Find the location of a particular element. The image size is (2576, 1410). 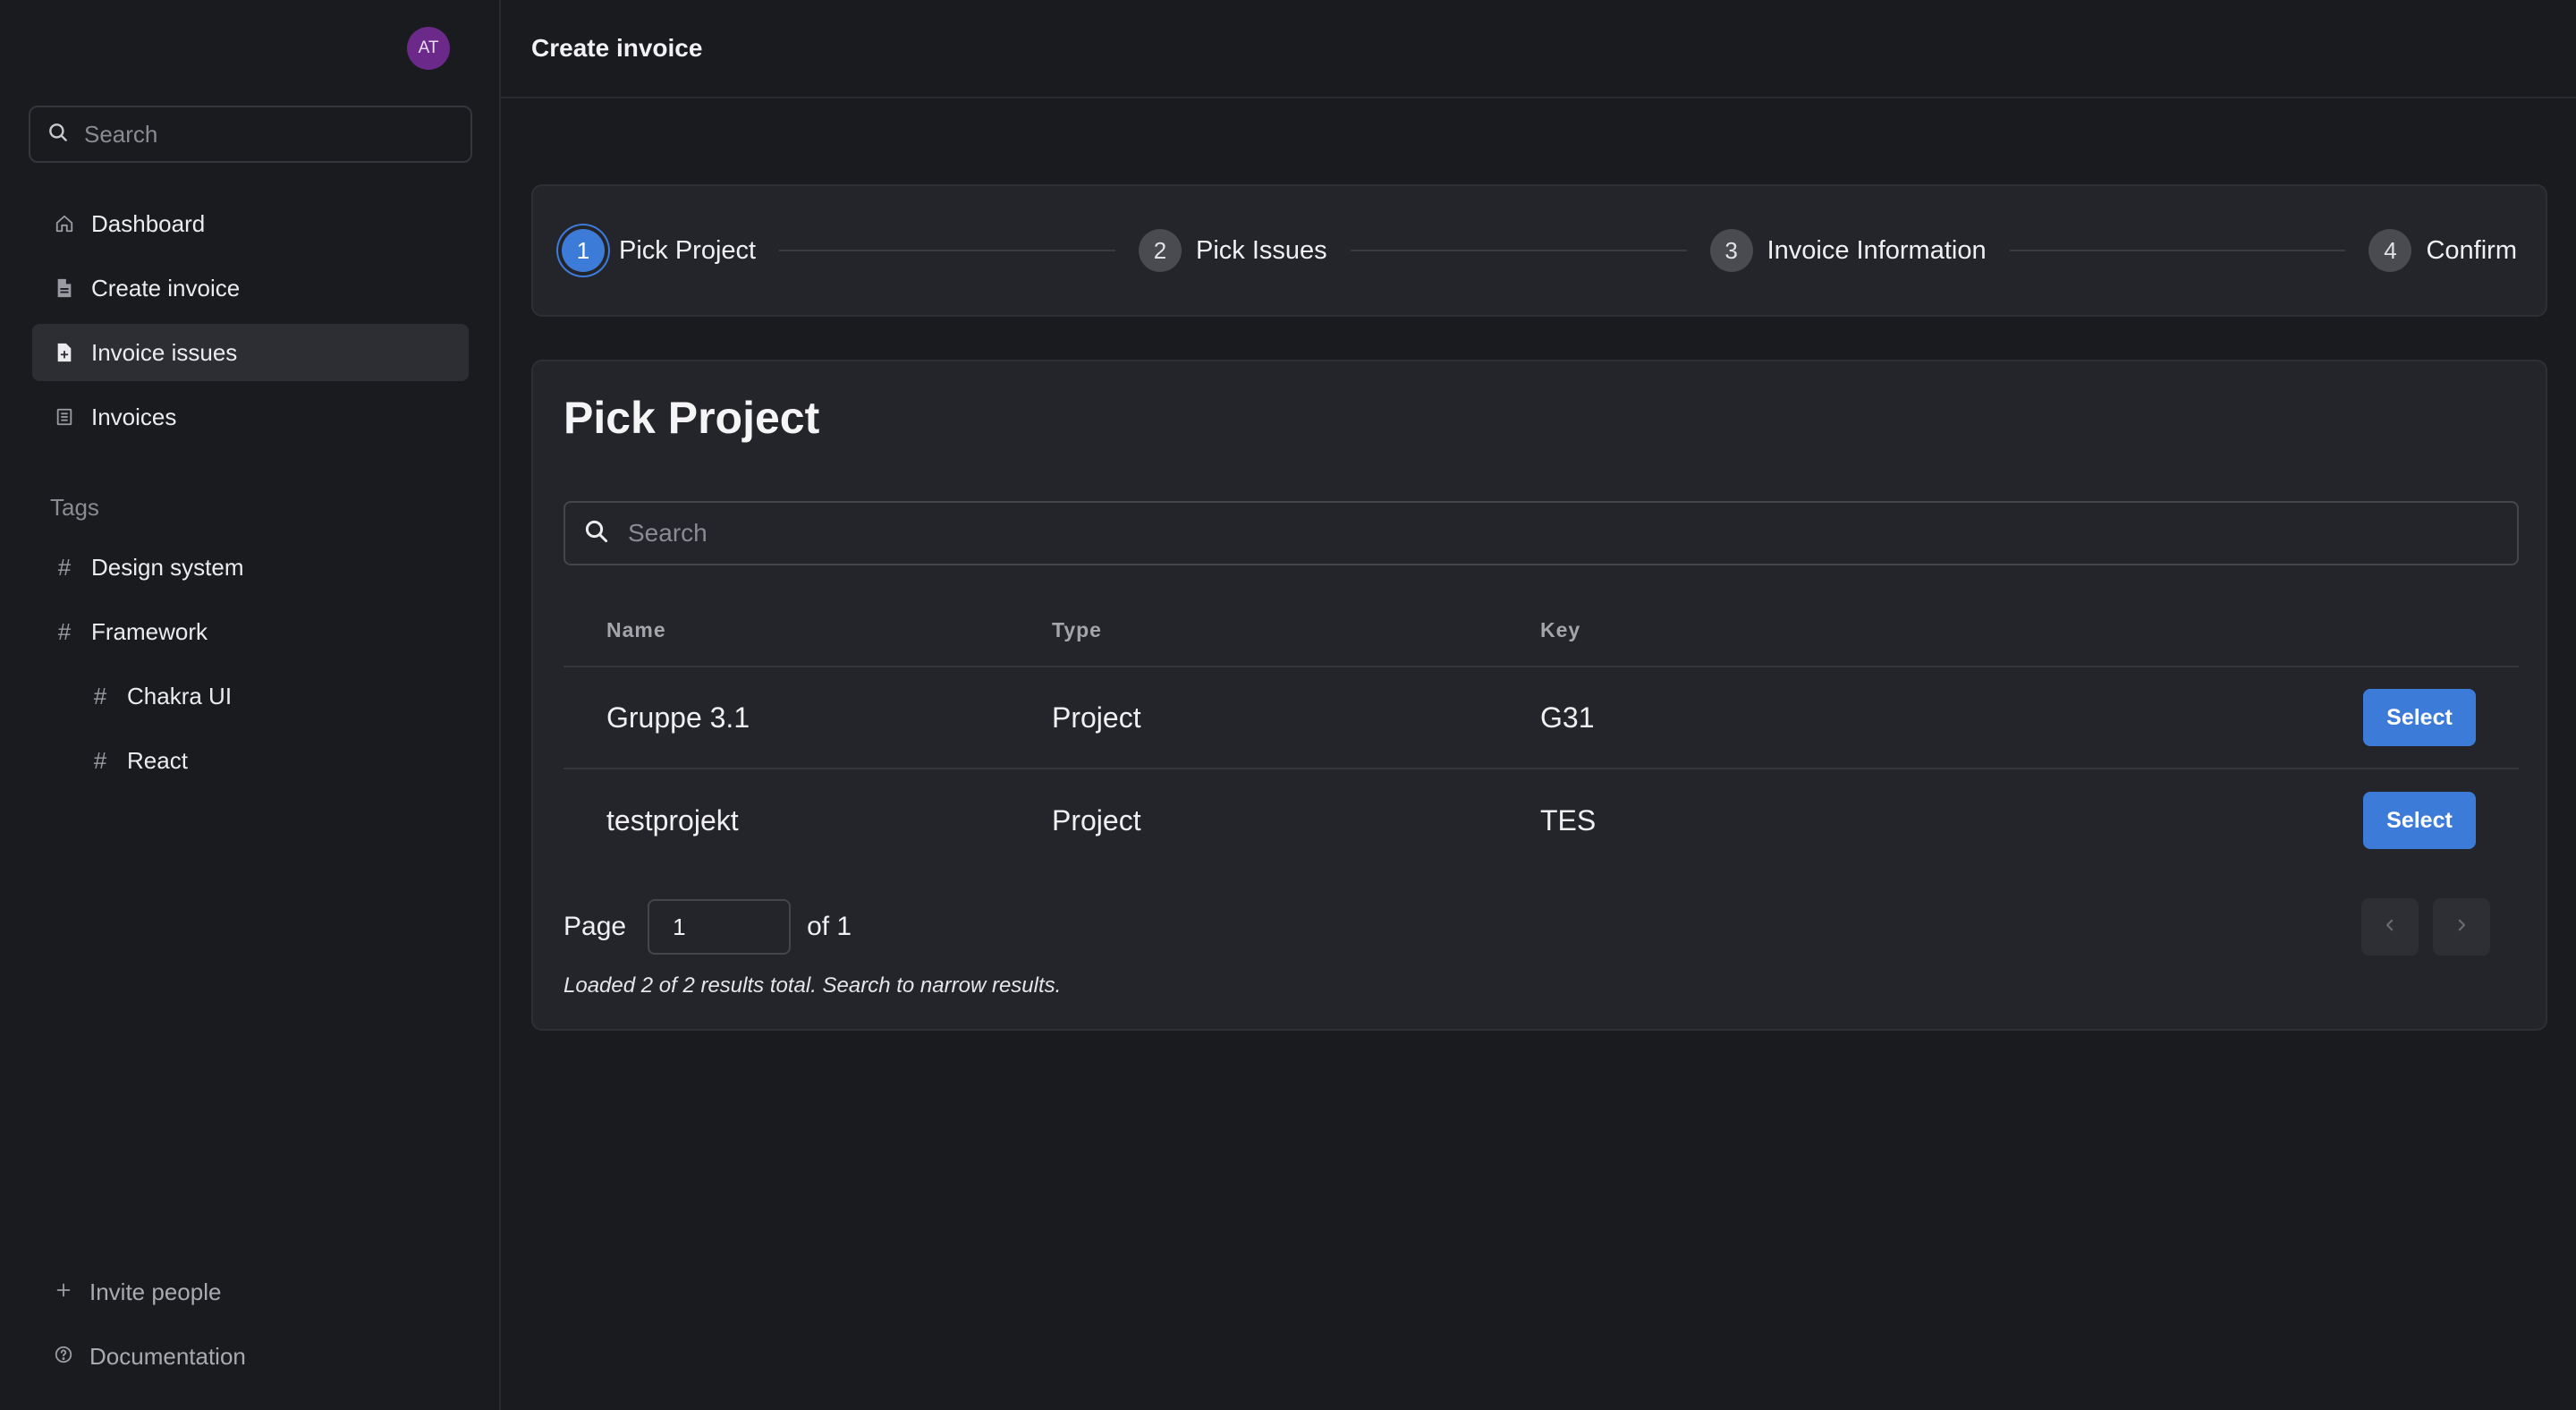

tag-label: Chakra UI is located at coordinates (180, 696).